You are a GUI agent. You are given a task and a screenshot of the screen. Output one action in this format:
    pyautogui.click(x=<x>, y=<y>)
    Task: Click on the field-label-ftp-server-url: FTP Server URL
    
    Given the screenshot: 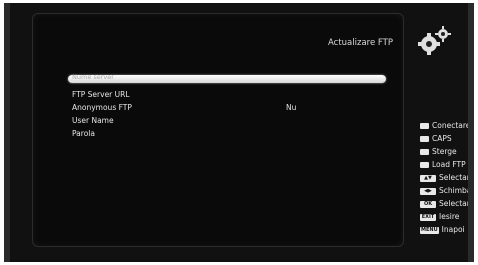 What is the action you would take?
    pyautogui.click(x=101, y=94)
    